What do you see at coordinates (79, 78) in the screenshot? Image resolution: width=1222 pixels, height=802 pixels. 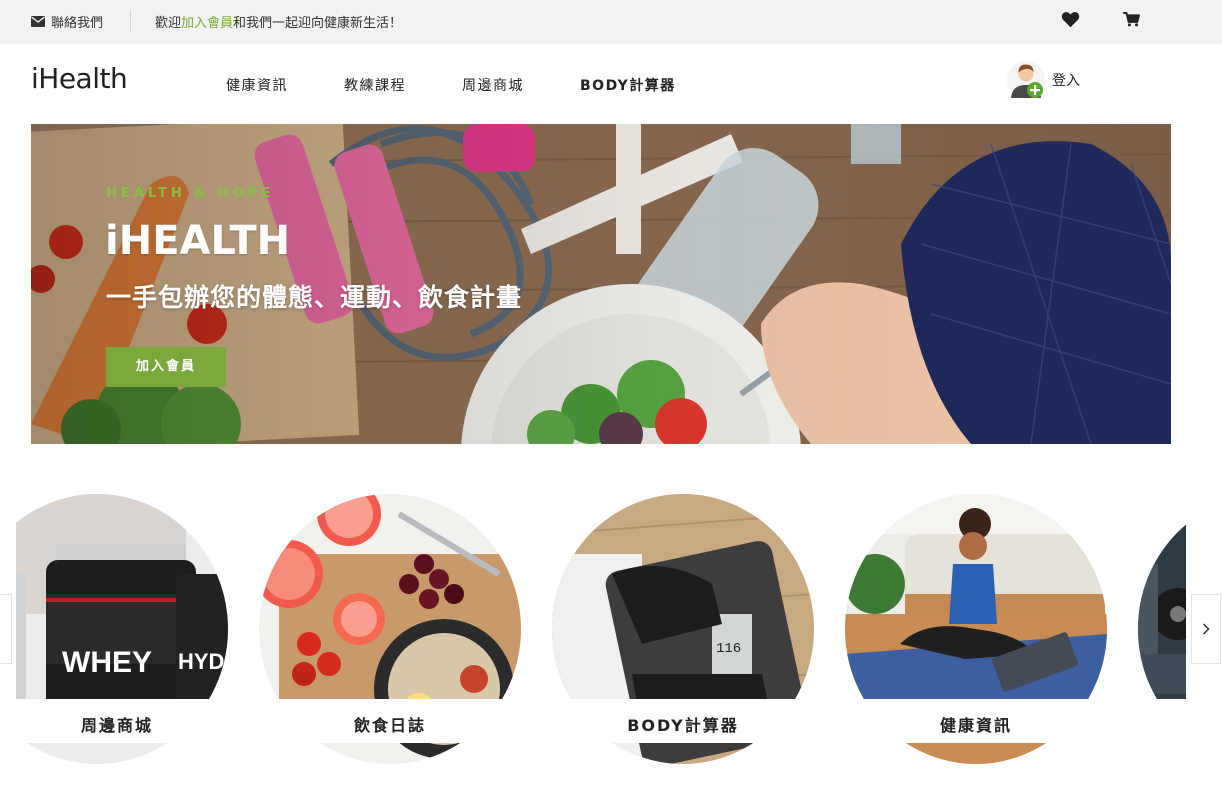 I see `site-logo: iHealth` at bounding box center [79, 78].